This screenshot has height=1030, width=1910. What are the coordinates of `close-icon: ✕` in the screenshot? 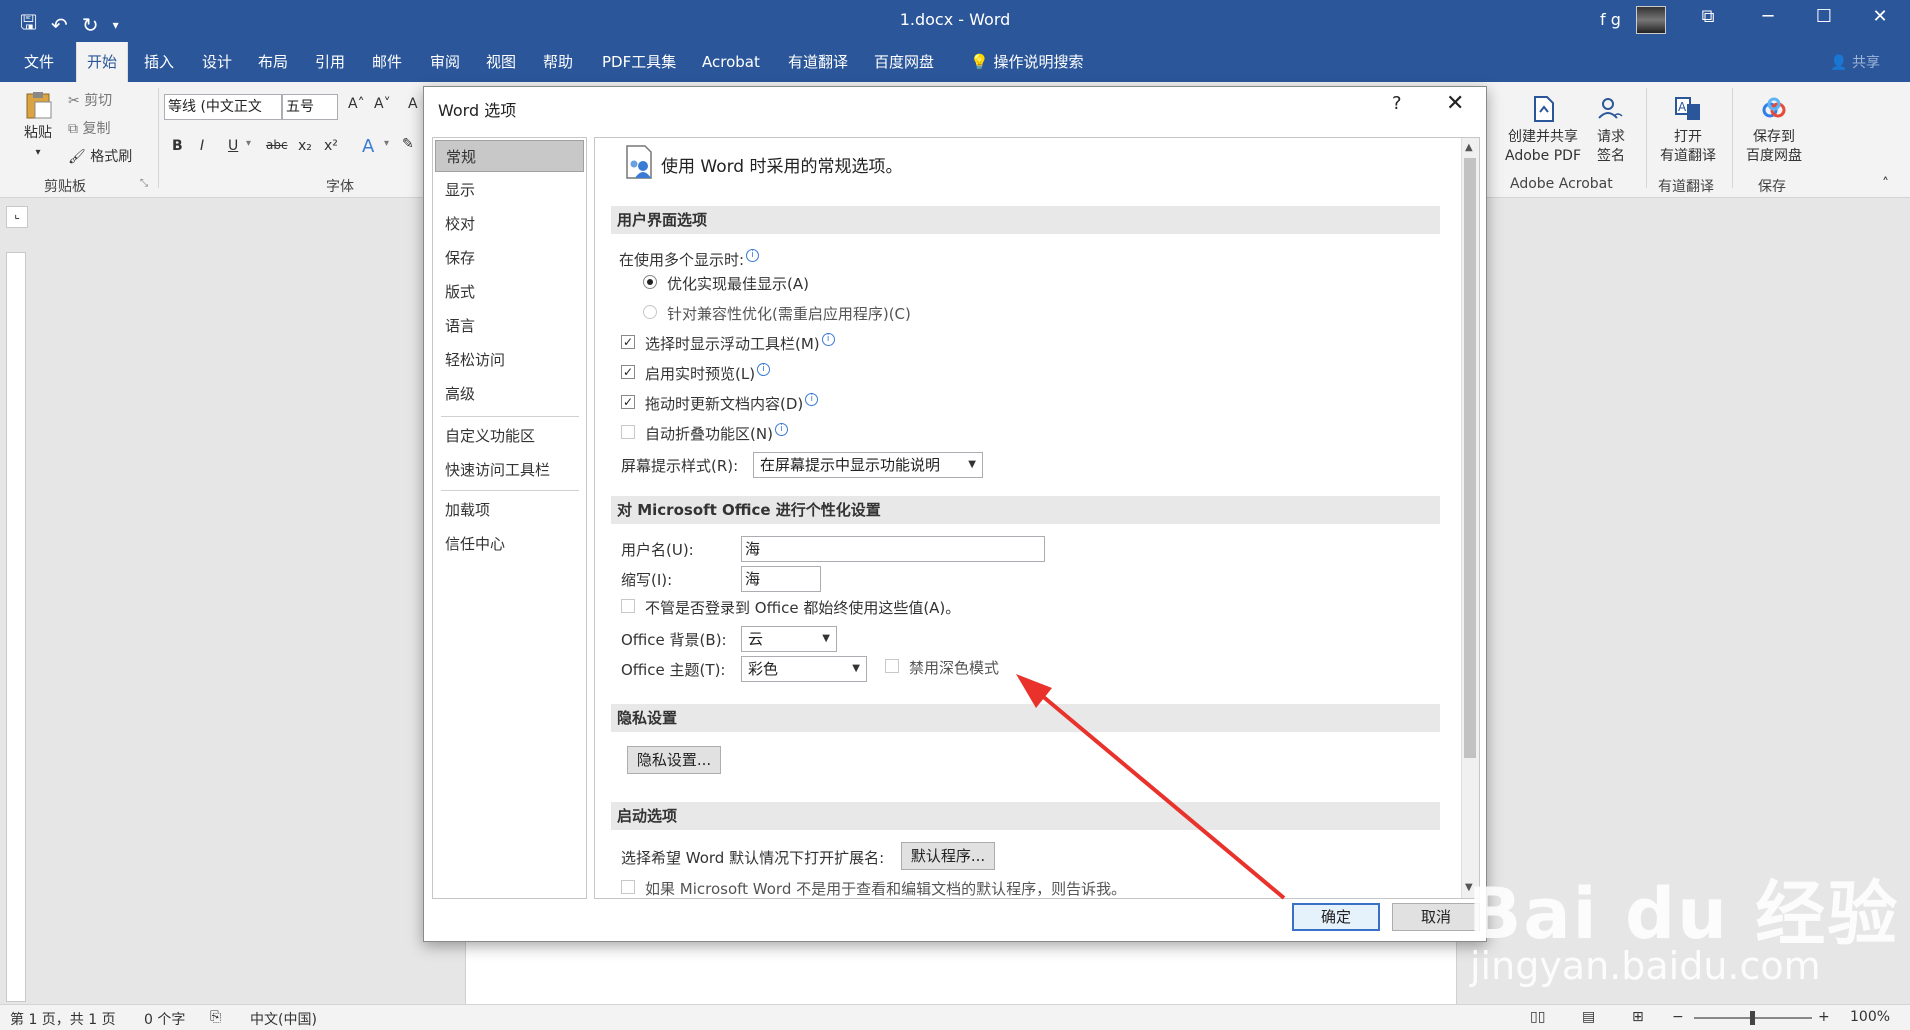 It's located at (1455, 103).